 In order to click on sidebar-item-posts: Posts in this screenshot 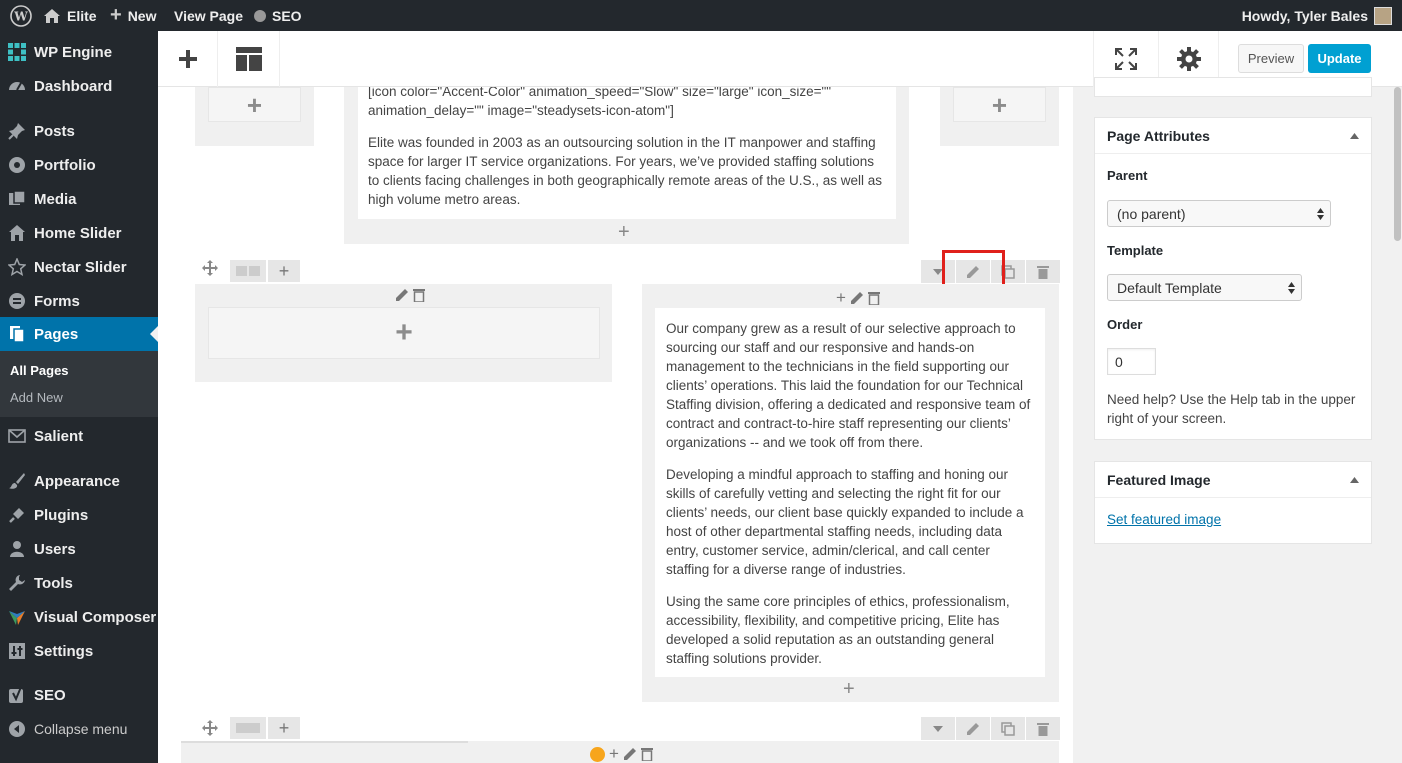, I will do `click(79, 131)`.